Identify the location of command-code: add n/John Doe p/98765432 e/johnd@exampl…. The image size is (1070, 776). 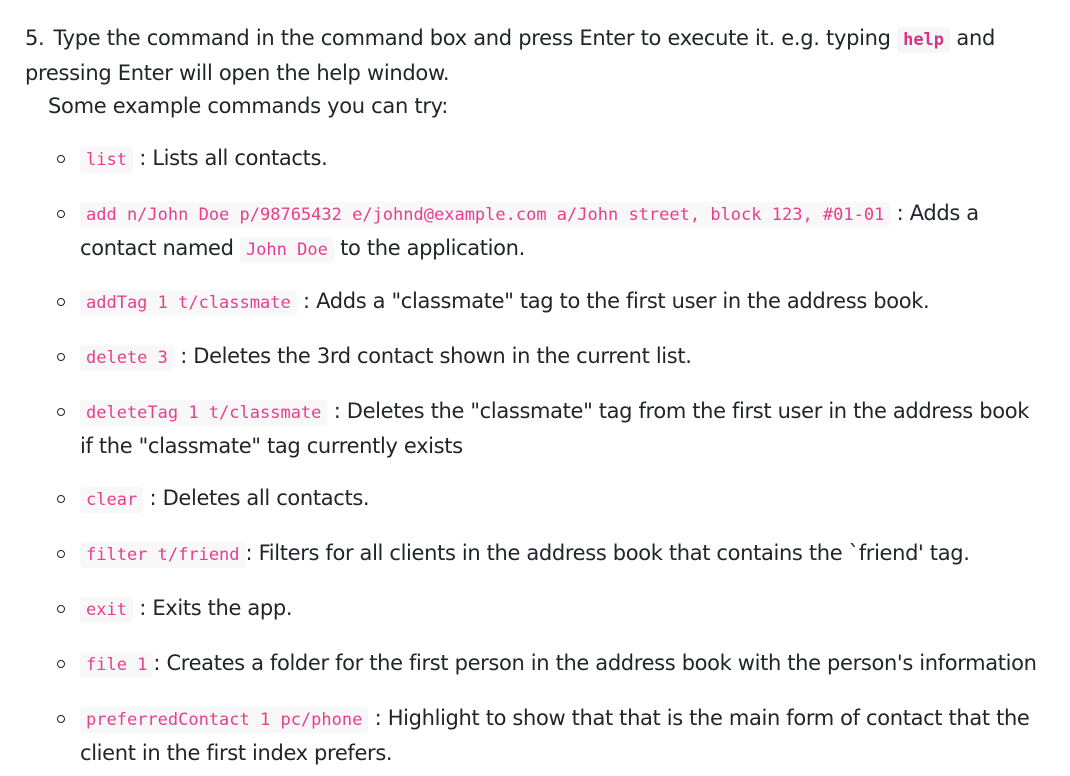
(485, 215).